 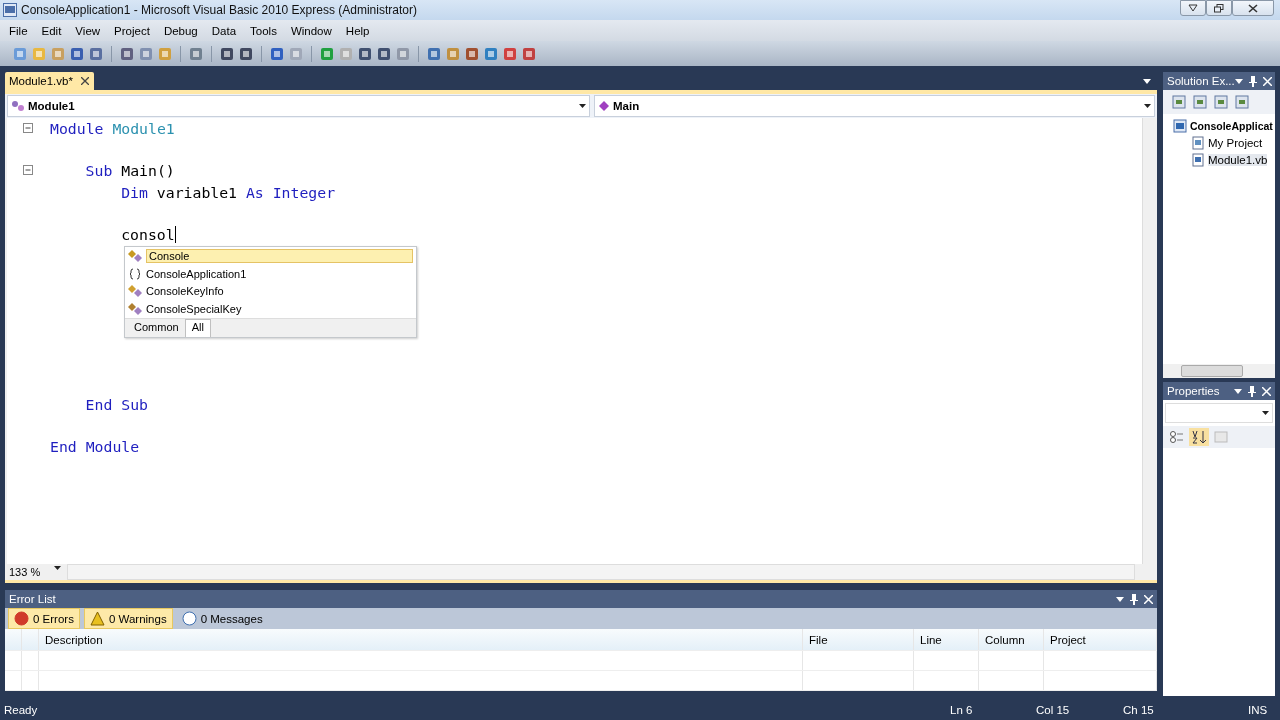 What do you see at coordinates (357, 30) in the screenshot?
I see `menu-item: Help` at bounding box center [357, 30].